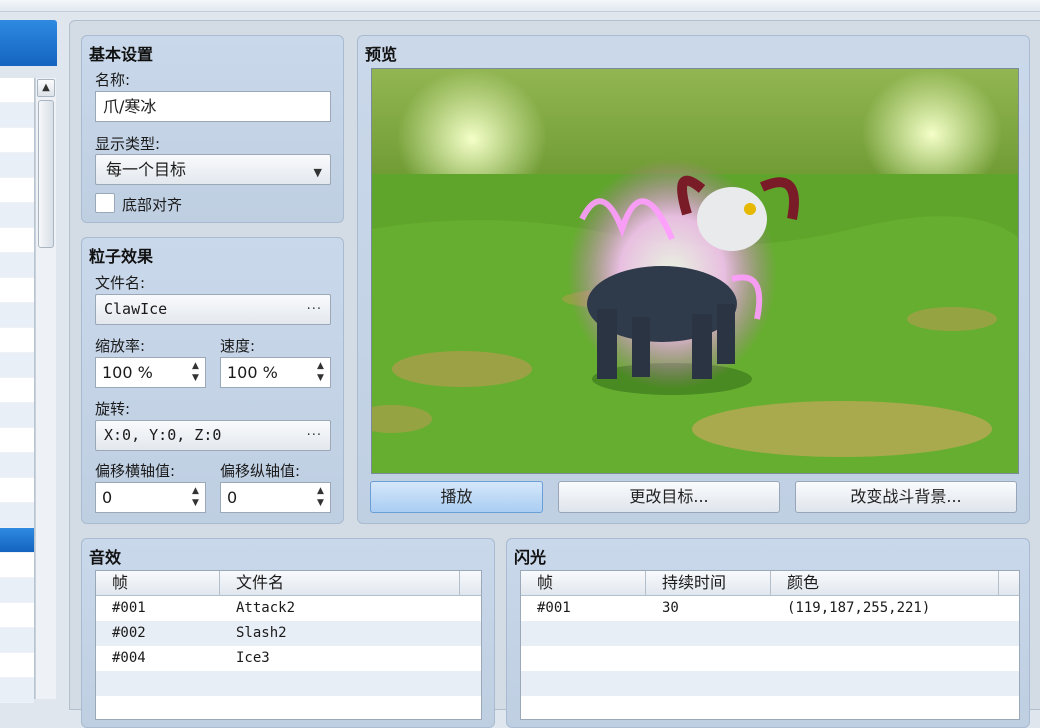  I want to click on speed-spinner: 100 % ▲ ▼, so click(275, 372).